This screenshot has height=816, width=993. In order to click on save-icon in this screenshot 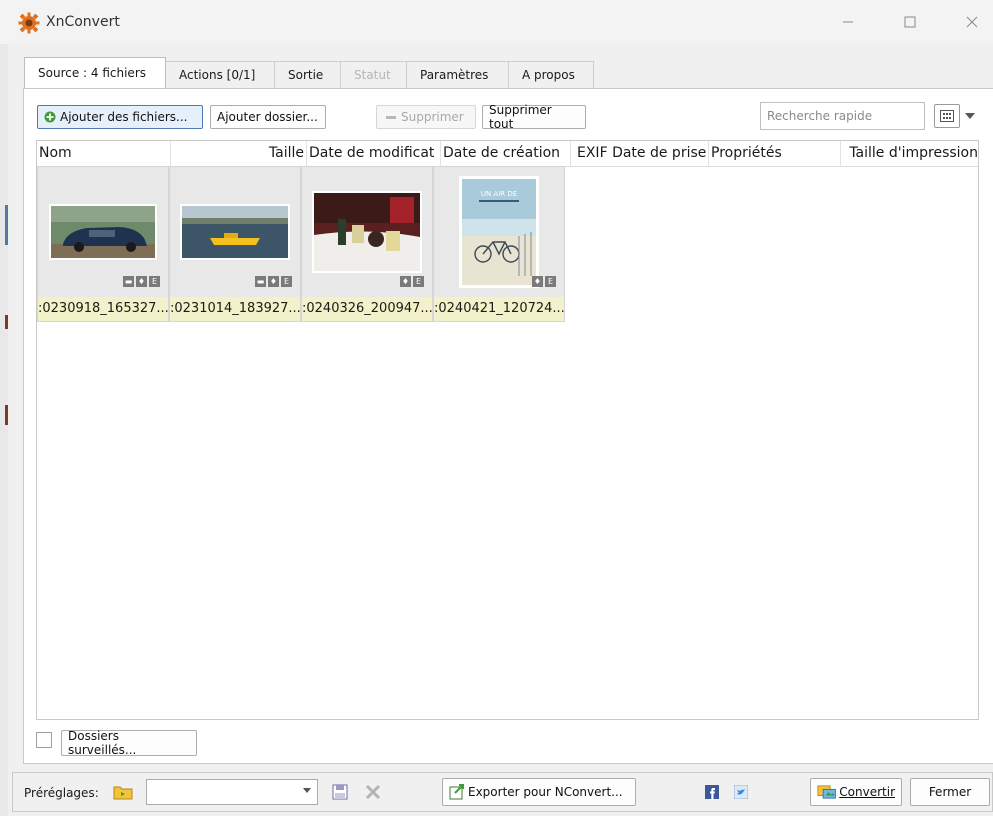, I will do `click(340, 792)`.